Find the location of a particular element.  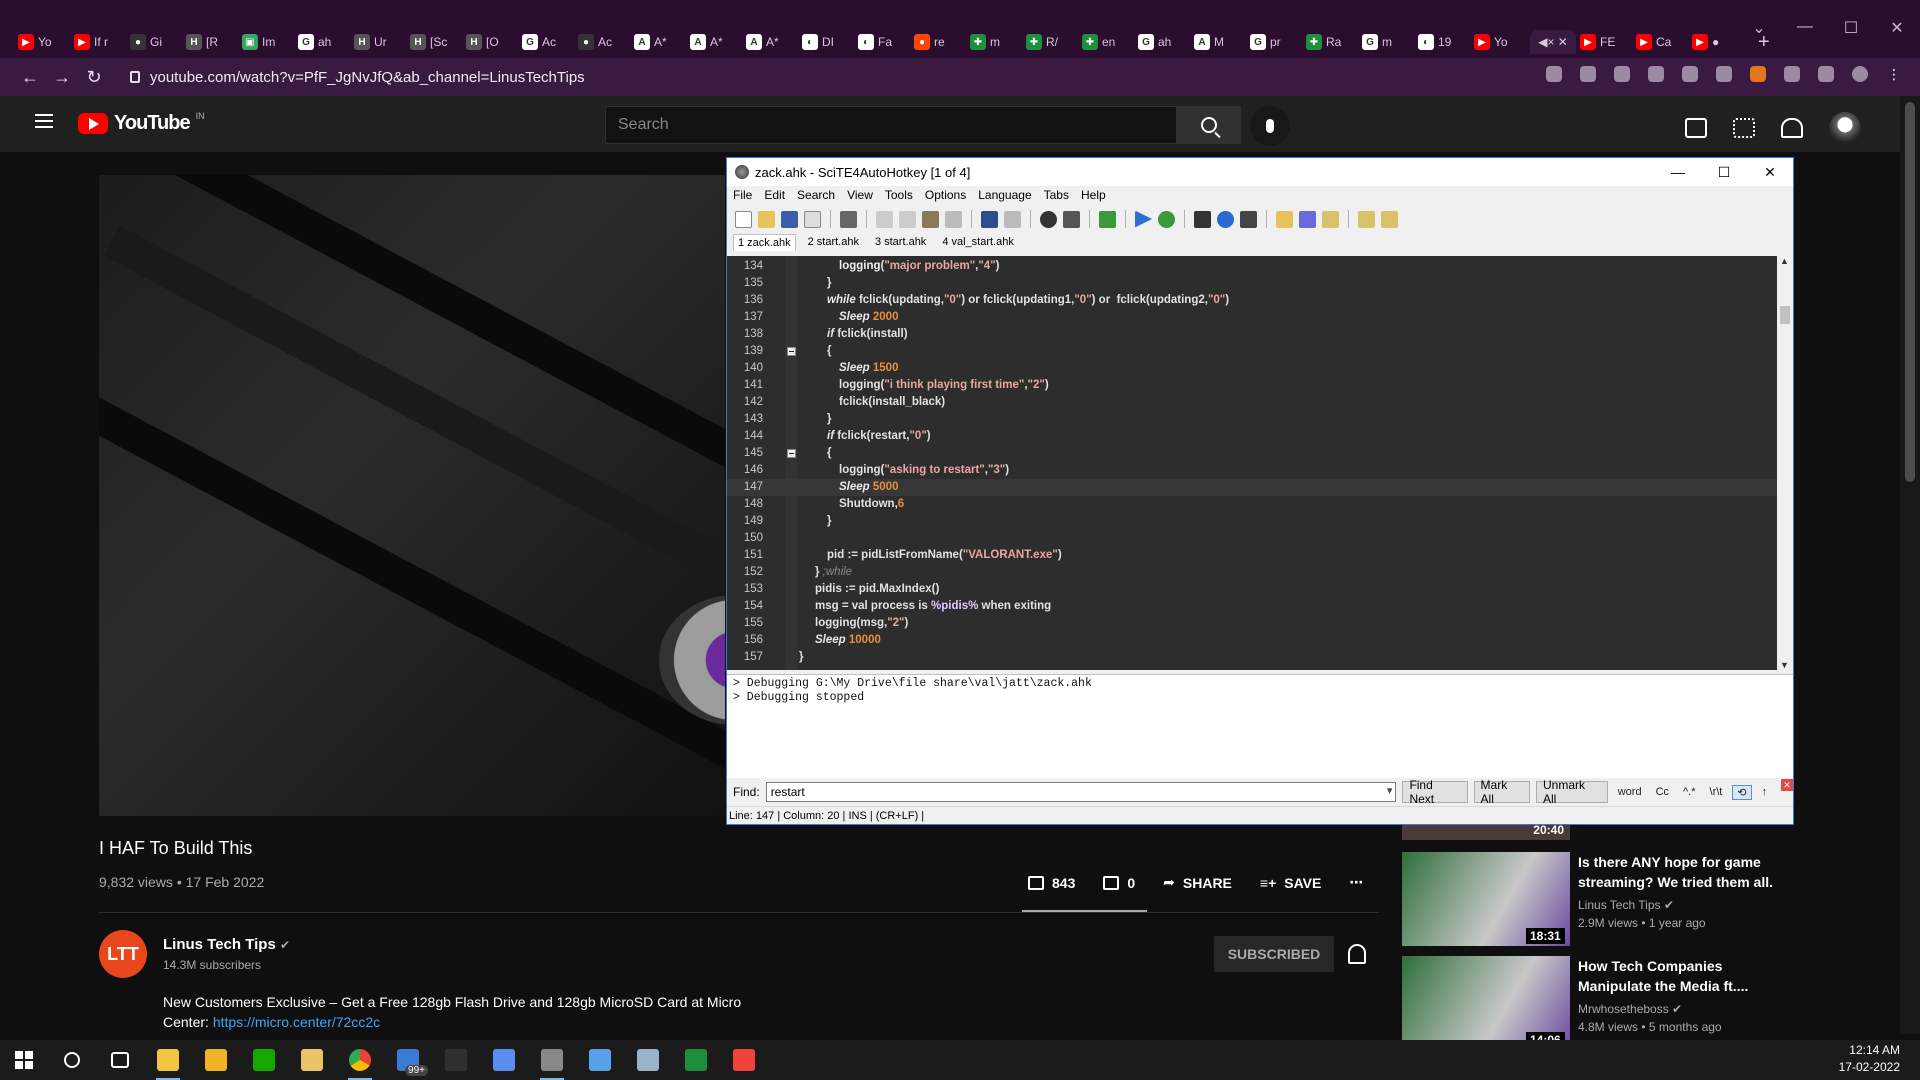

code-line: 139 { is located at coordinates (1252, 351).